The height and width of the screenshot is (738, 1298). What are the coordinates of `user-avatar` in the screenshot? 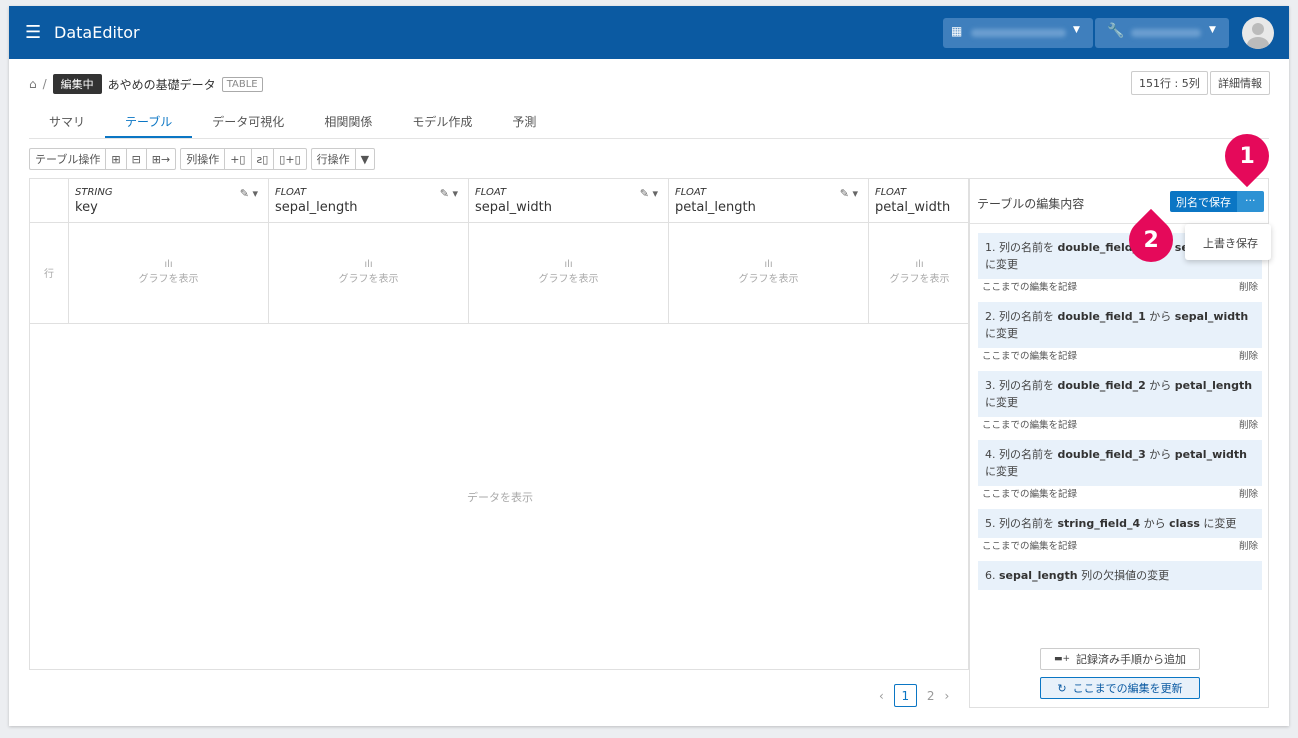 It's located at (1258, 33).